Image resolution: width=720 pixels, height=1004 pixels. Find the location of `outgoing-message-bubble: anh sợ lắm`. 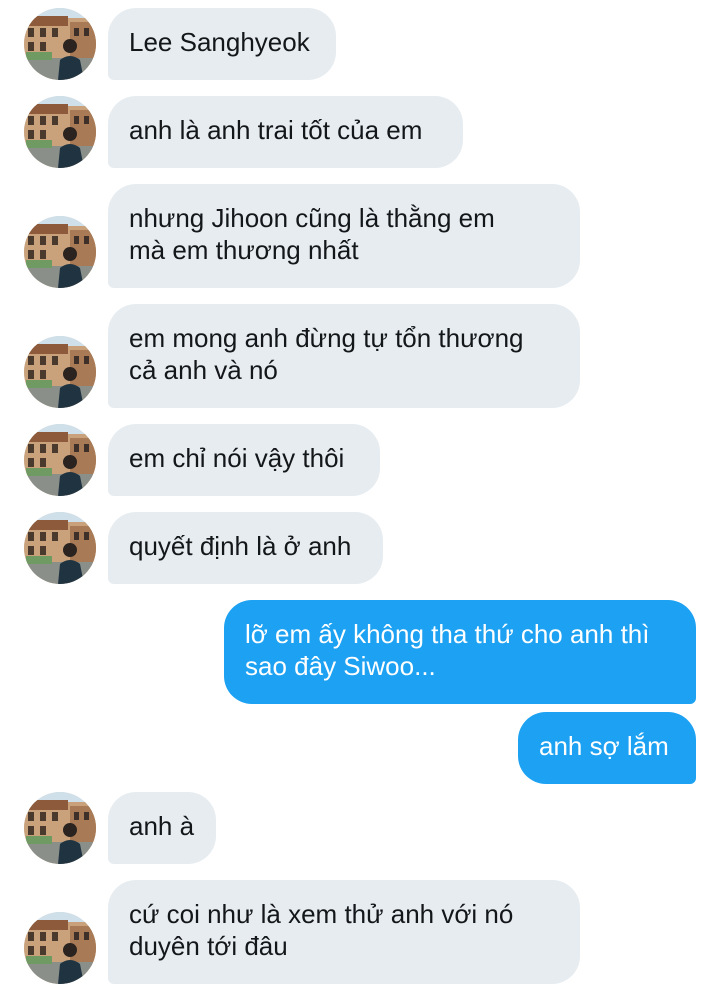

outgoing-message-bubble: anh sợ lắm is located at coordinates (607, 748).